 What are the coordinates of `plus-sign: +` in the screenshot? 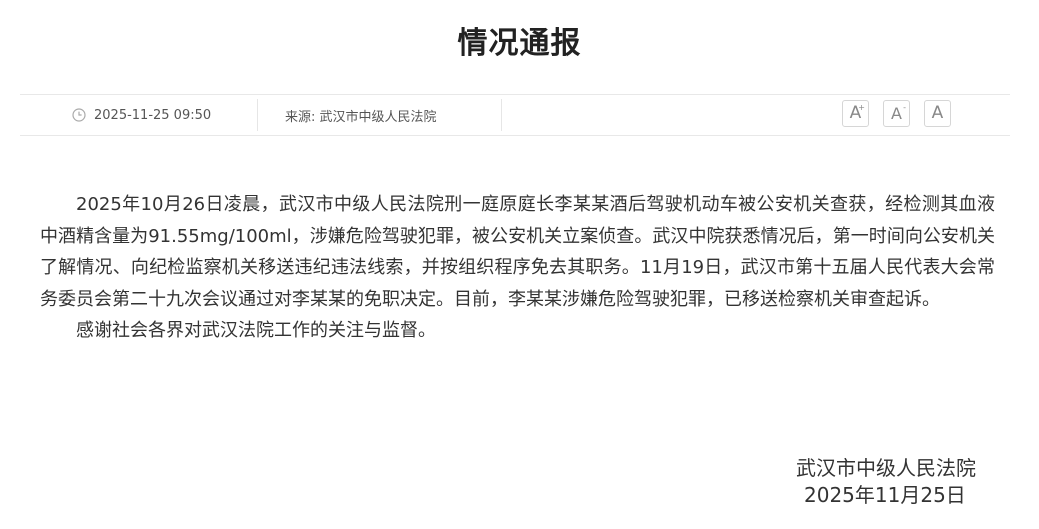 It's located at (861, 107).